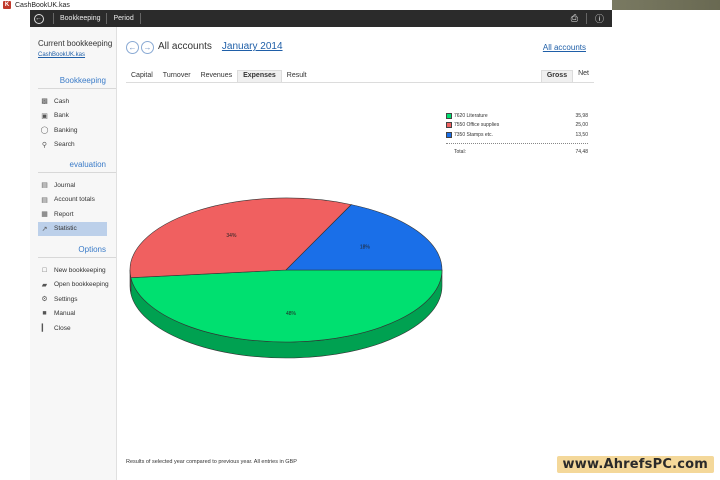  I want to click on sidebar-item-cash: ▩ Cash, so click(77, 101).